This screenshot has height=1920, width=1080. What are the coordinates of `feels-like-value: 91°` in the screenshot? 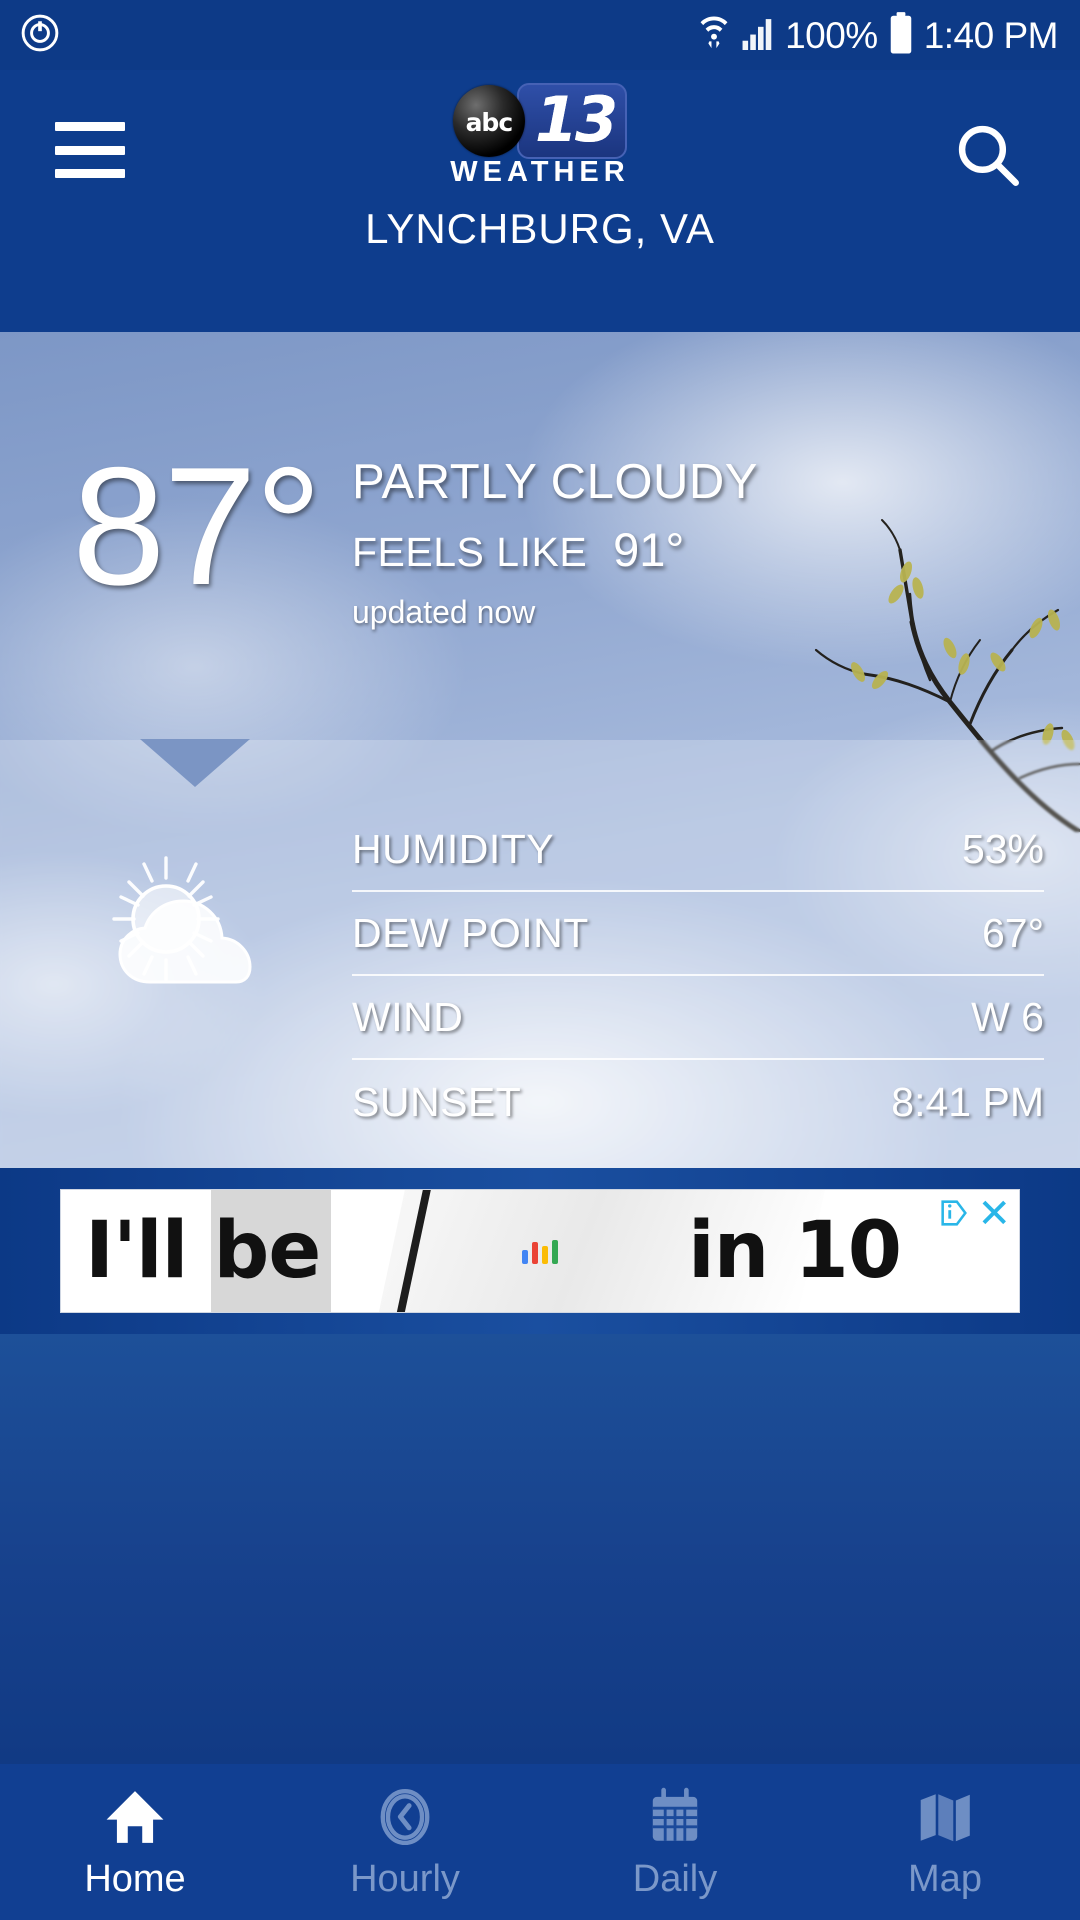 It's located at (649, 549).